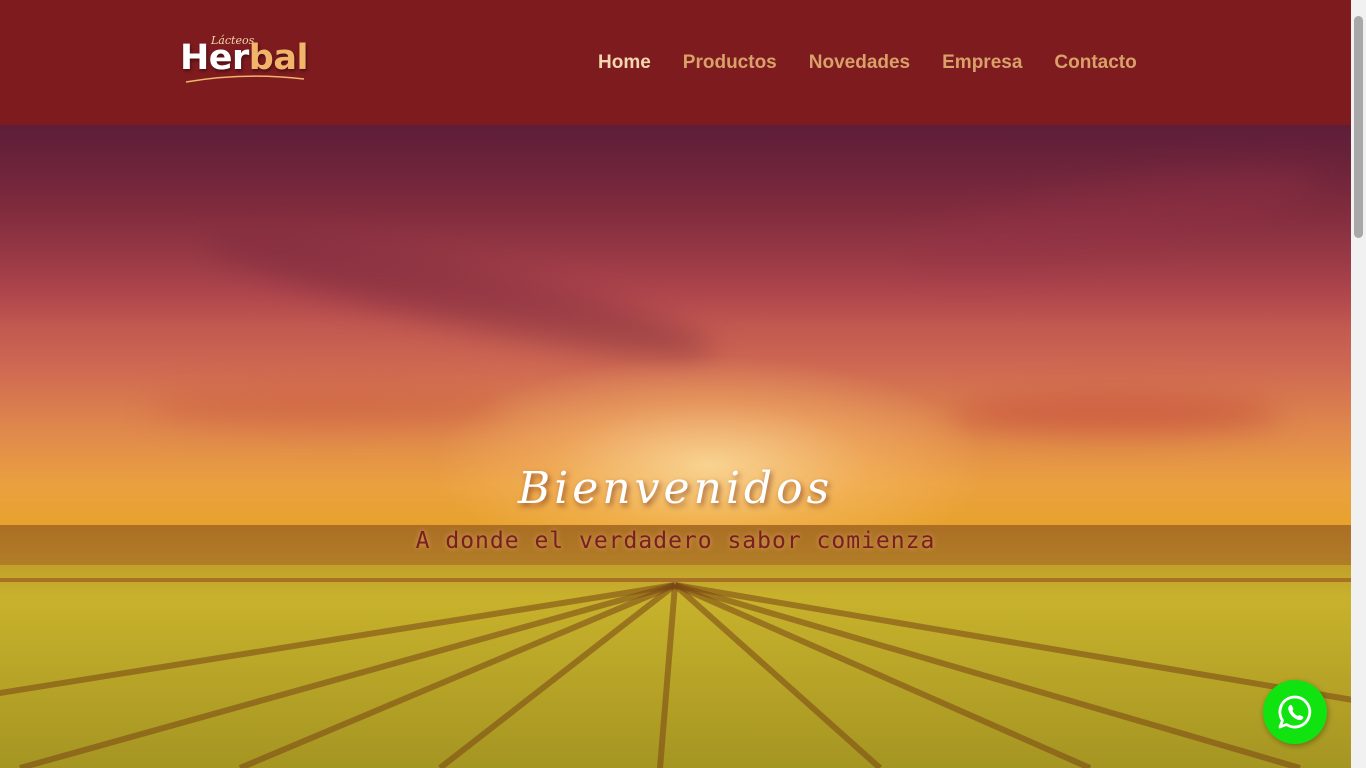 The height and width of the screenshot is (768, 1366). I want to click on logo-wordmark: Herbal, so click(244, 58).